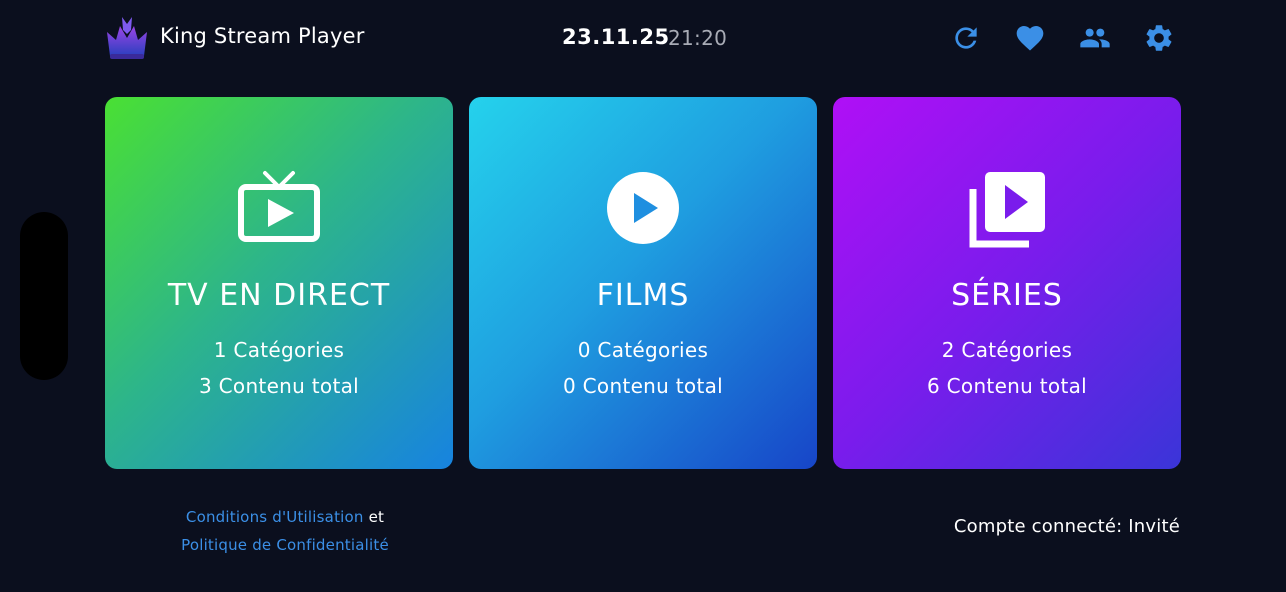 The image size is (1286, 592). Describe the element at coordinates (1159, 38) in the screenshot. I see `settings-icon` at that location.